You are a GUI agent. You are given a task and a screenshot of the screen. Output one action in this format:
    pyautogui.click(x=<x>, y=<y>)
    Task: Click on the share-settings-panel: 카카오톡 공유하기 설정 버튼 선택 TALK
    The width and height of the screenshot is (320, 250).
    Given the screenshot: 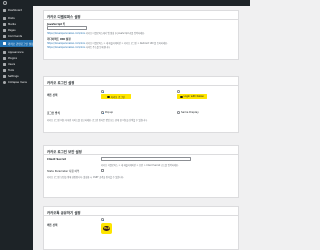 What is the action you would take?
    pyautogui.click(x=141, y=228)
    